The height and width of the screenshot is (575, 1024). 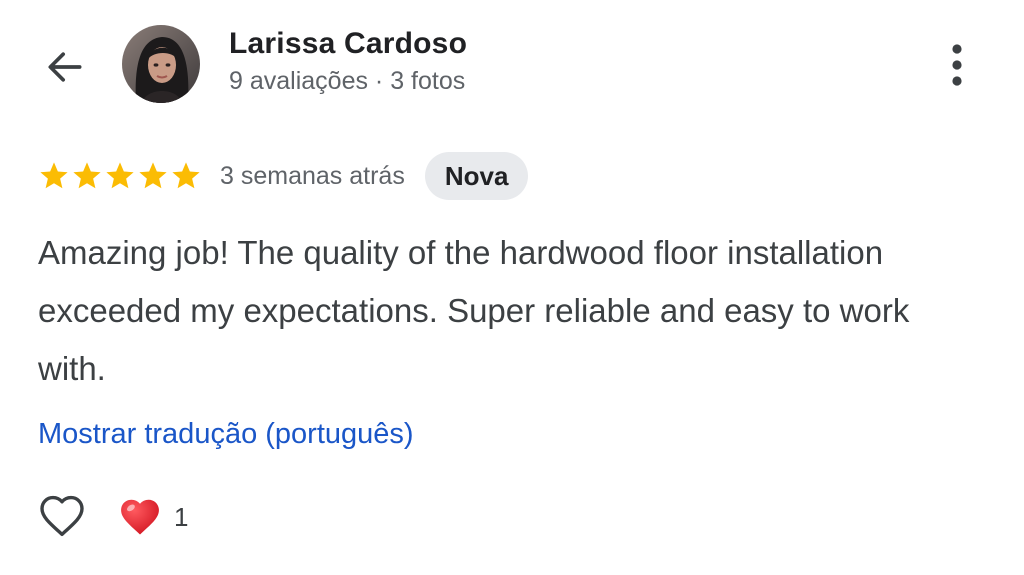 I want to click on new-badge: Nova, so click(x=476, y=176).